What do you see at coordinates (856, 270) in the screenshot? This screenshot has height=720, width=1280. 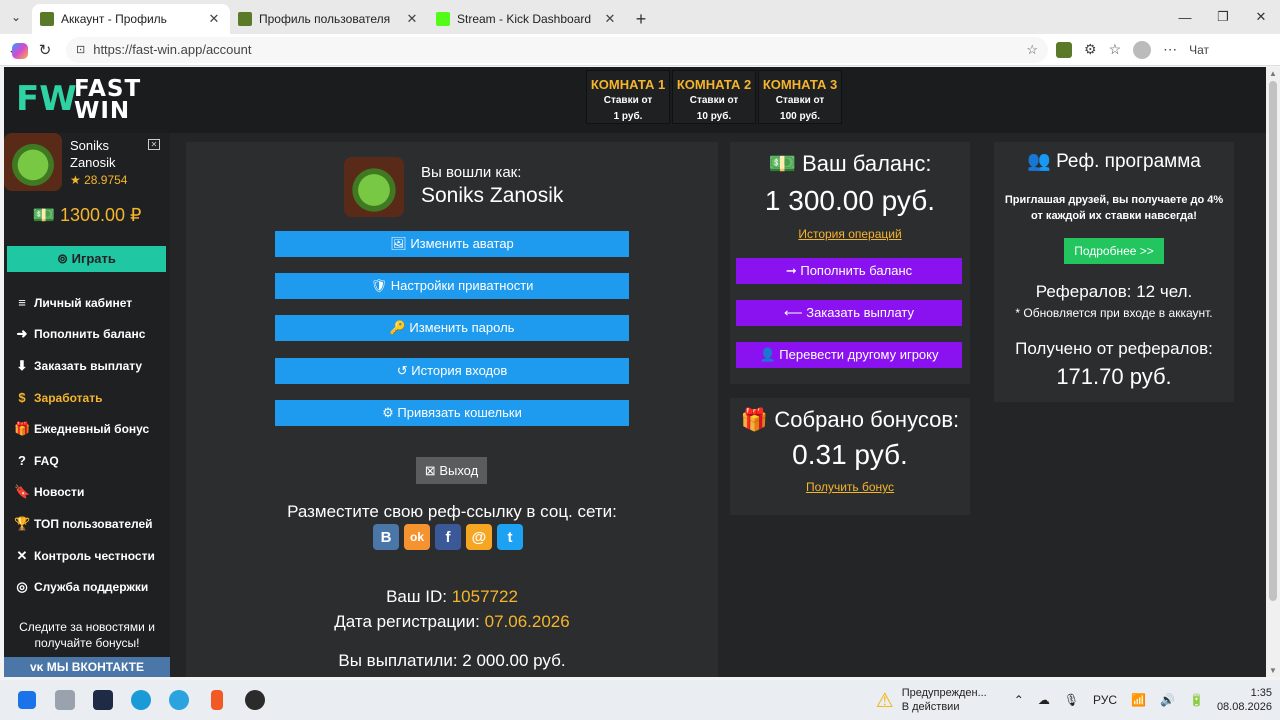 I see `button-label: Пополнить баланс` at bounding box center [856, 270].